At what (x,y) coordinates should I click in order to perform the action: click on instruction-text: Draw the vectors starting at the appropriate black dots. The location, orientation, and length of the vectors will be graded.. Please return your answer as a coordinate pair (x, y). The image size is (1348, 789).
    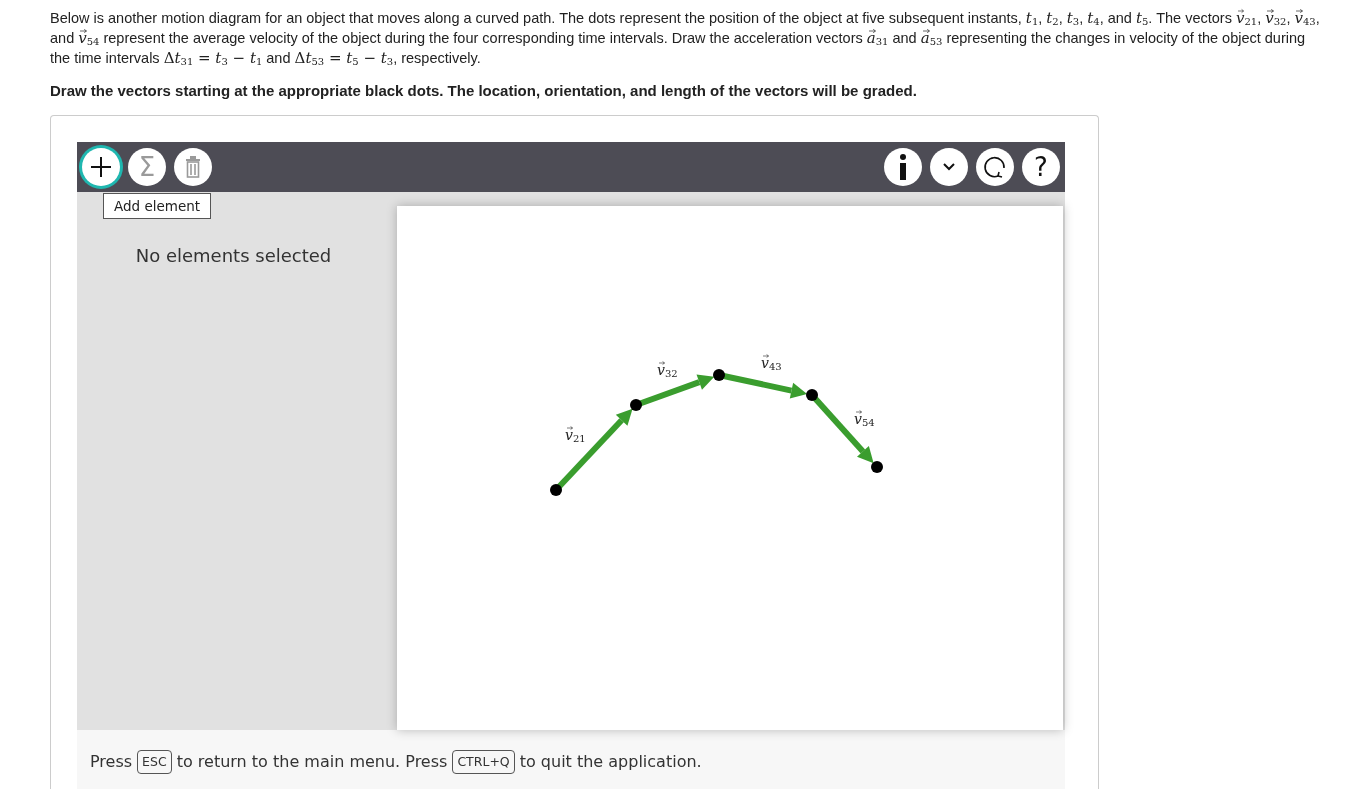
    Looking at the image, I should click on (484, 91).